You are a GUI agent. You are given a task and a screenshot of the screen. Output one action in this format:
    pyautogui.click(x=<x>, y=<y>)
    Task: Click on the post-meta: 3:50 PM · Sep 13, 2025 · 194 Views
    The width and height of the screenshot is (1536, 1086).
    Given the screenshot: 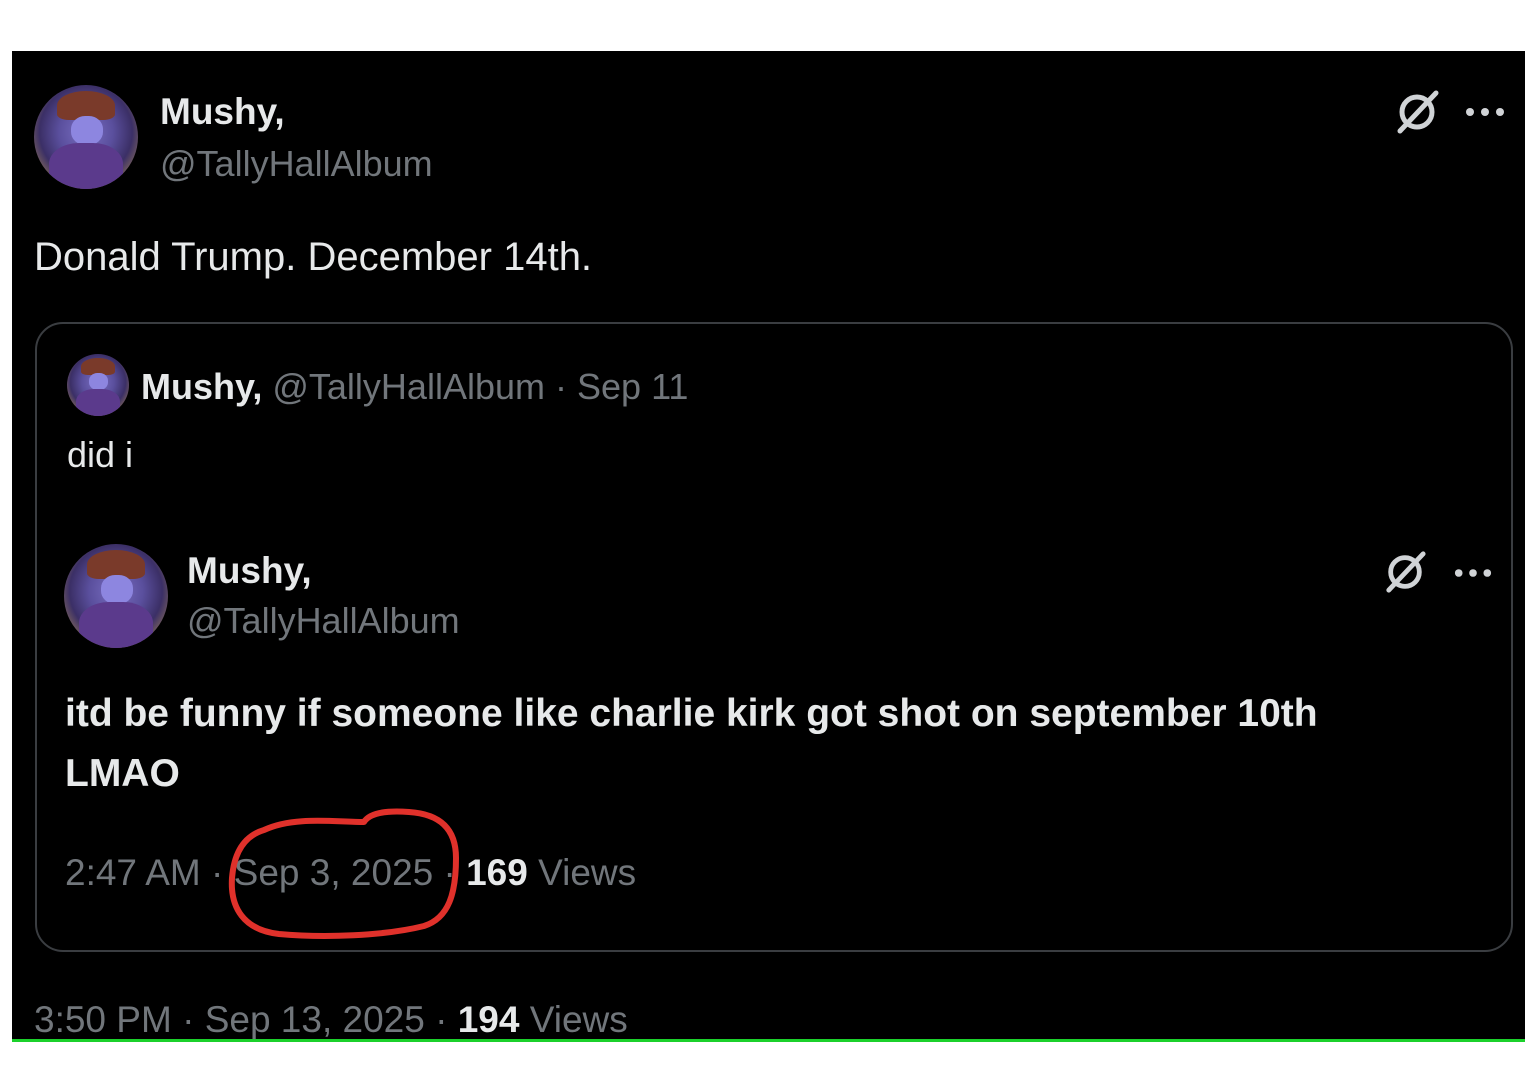 What is the action you would take?
    pyautogui.click(x=331, y=1020)
    